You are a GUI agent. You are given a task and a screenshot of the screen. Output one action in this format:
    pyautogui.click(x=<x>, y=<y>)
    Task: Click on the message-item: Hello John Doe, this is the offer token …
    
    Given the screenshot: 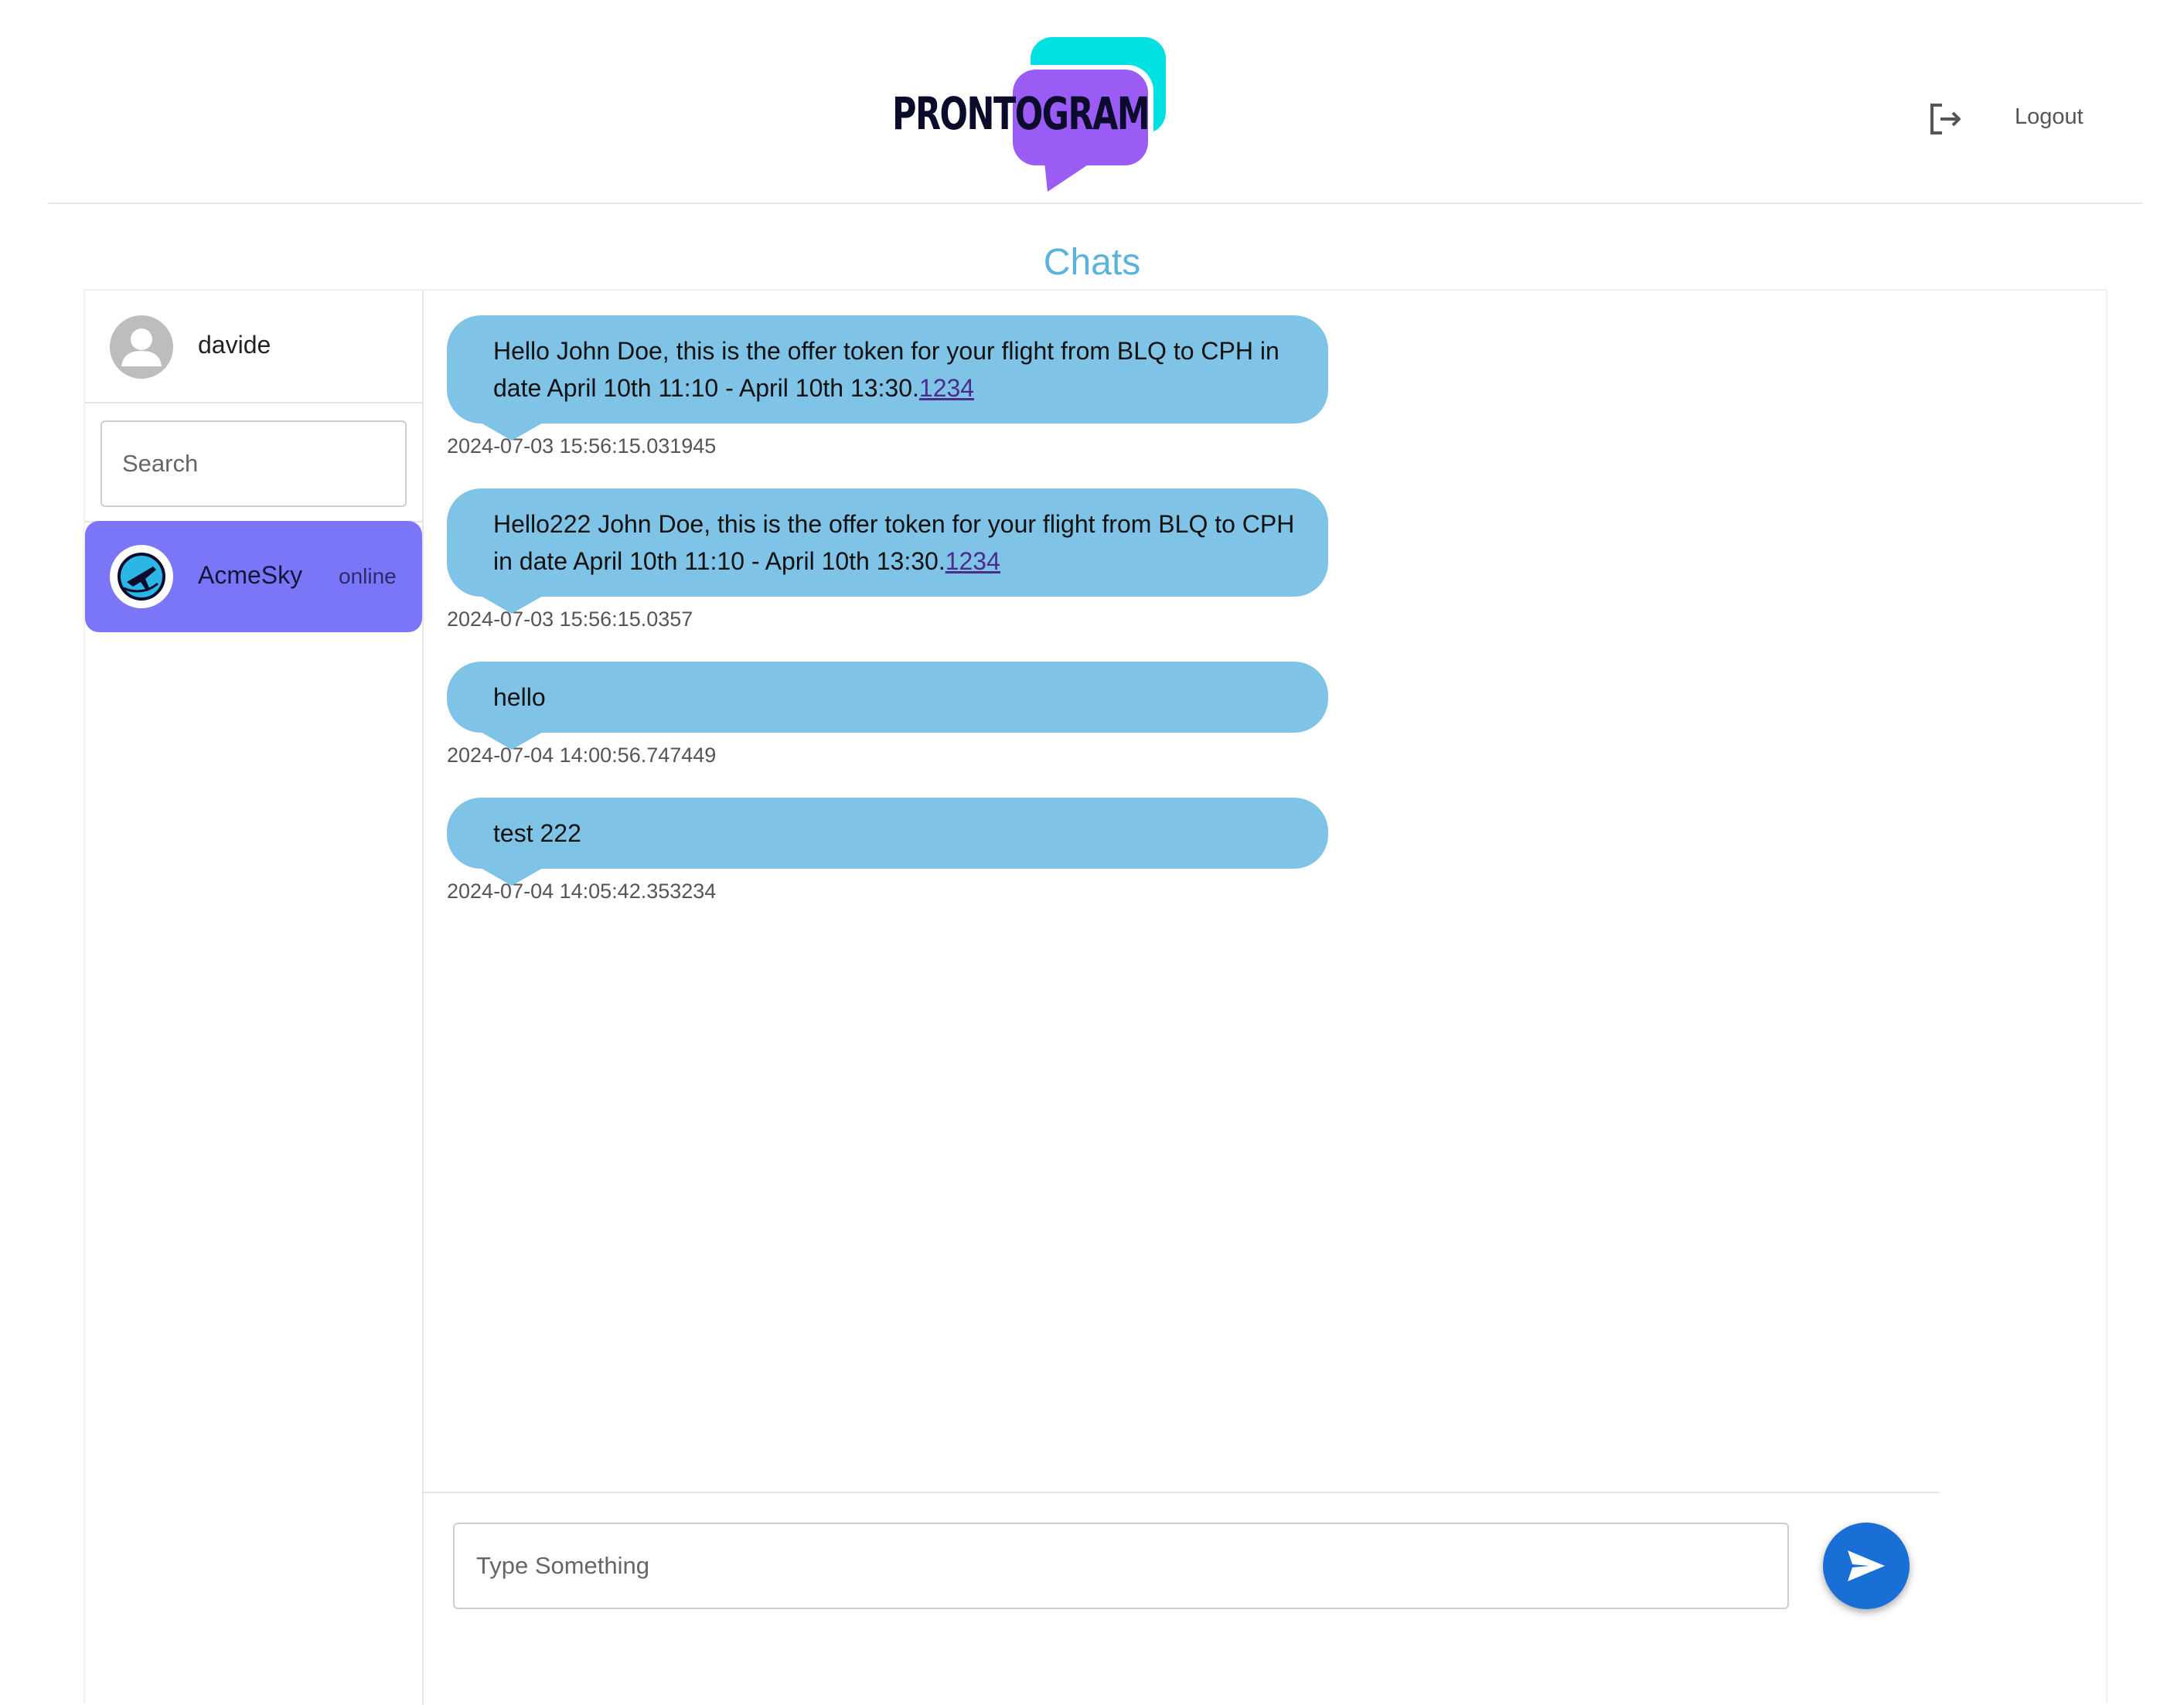 What is the action you would take?
    pyautogui.click(x=887, y=387)
    